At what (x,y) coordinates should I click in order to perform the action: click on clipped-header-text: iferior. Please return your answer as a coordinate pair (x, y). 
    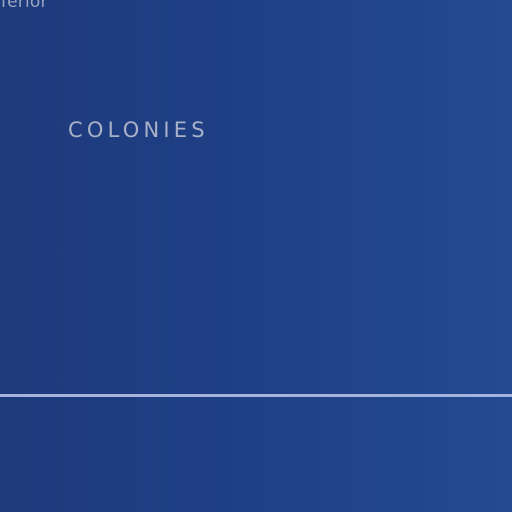
    Looking at the image, I should click on (24, 6).